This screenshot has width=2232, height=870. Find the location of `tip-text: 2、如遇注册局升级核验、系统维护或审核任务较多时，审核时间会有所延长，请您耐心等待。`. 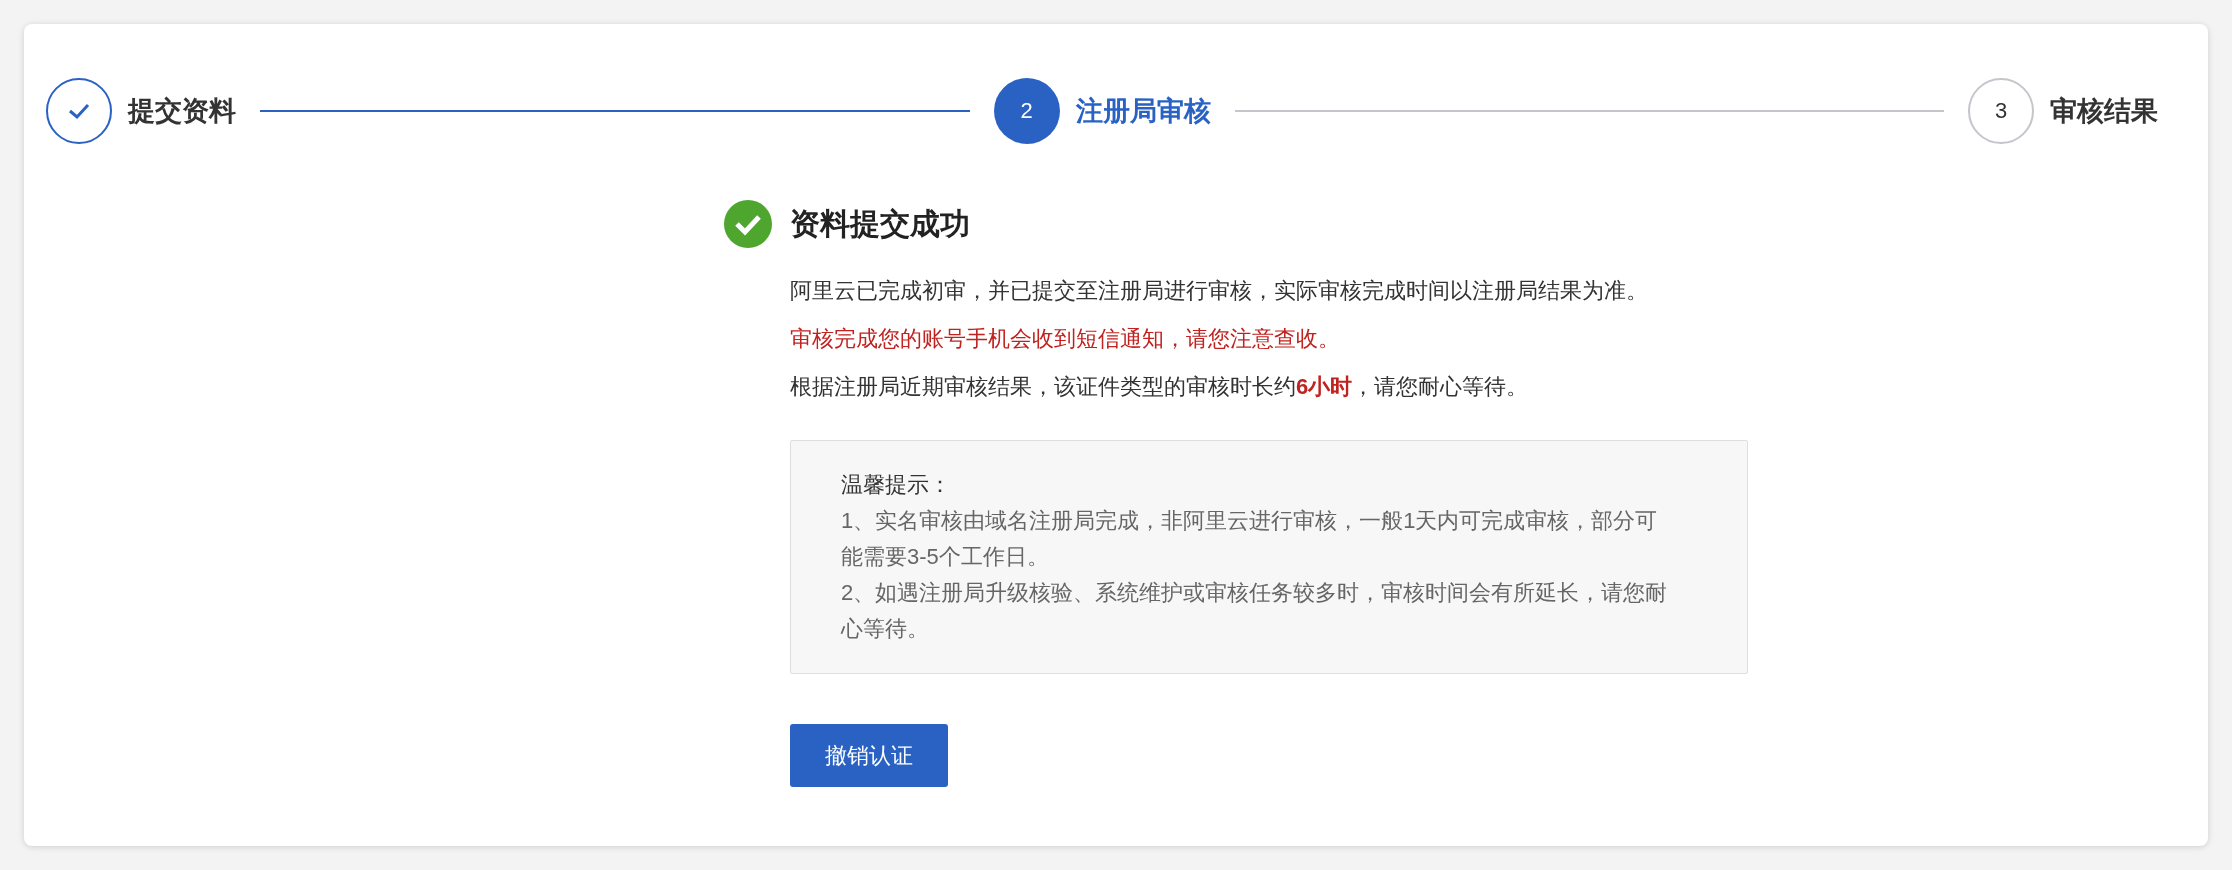

tip-text: 2、如遇注册局升级核验、系统维护或审核任务较多时，审核时间会有所延长，请您耐心等待。 is located at coordinates (1255, 611).